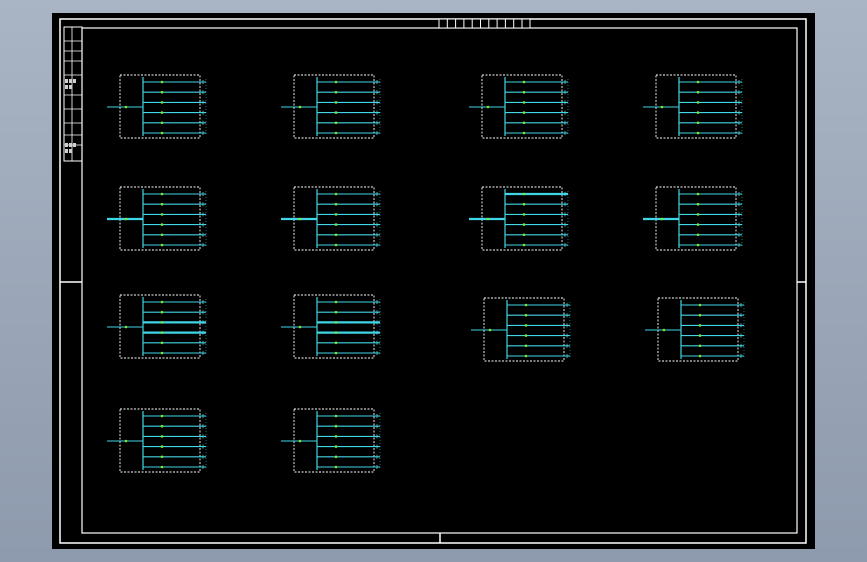 This screenshot has height=562, width=867. What do you see at coordinates (73, 94) in the screenshot?
I see `title-block` at bounding box center [73, 94].